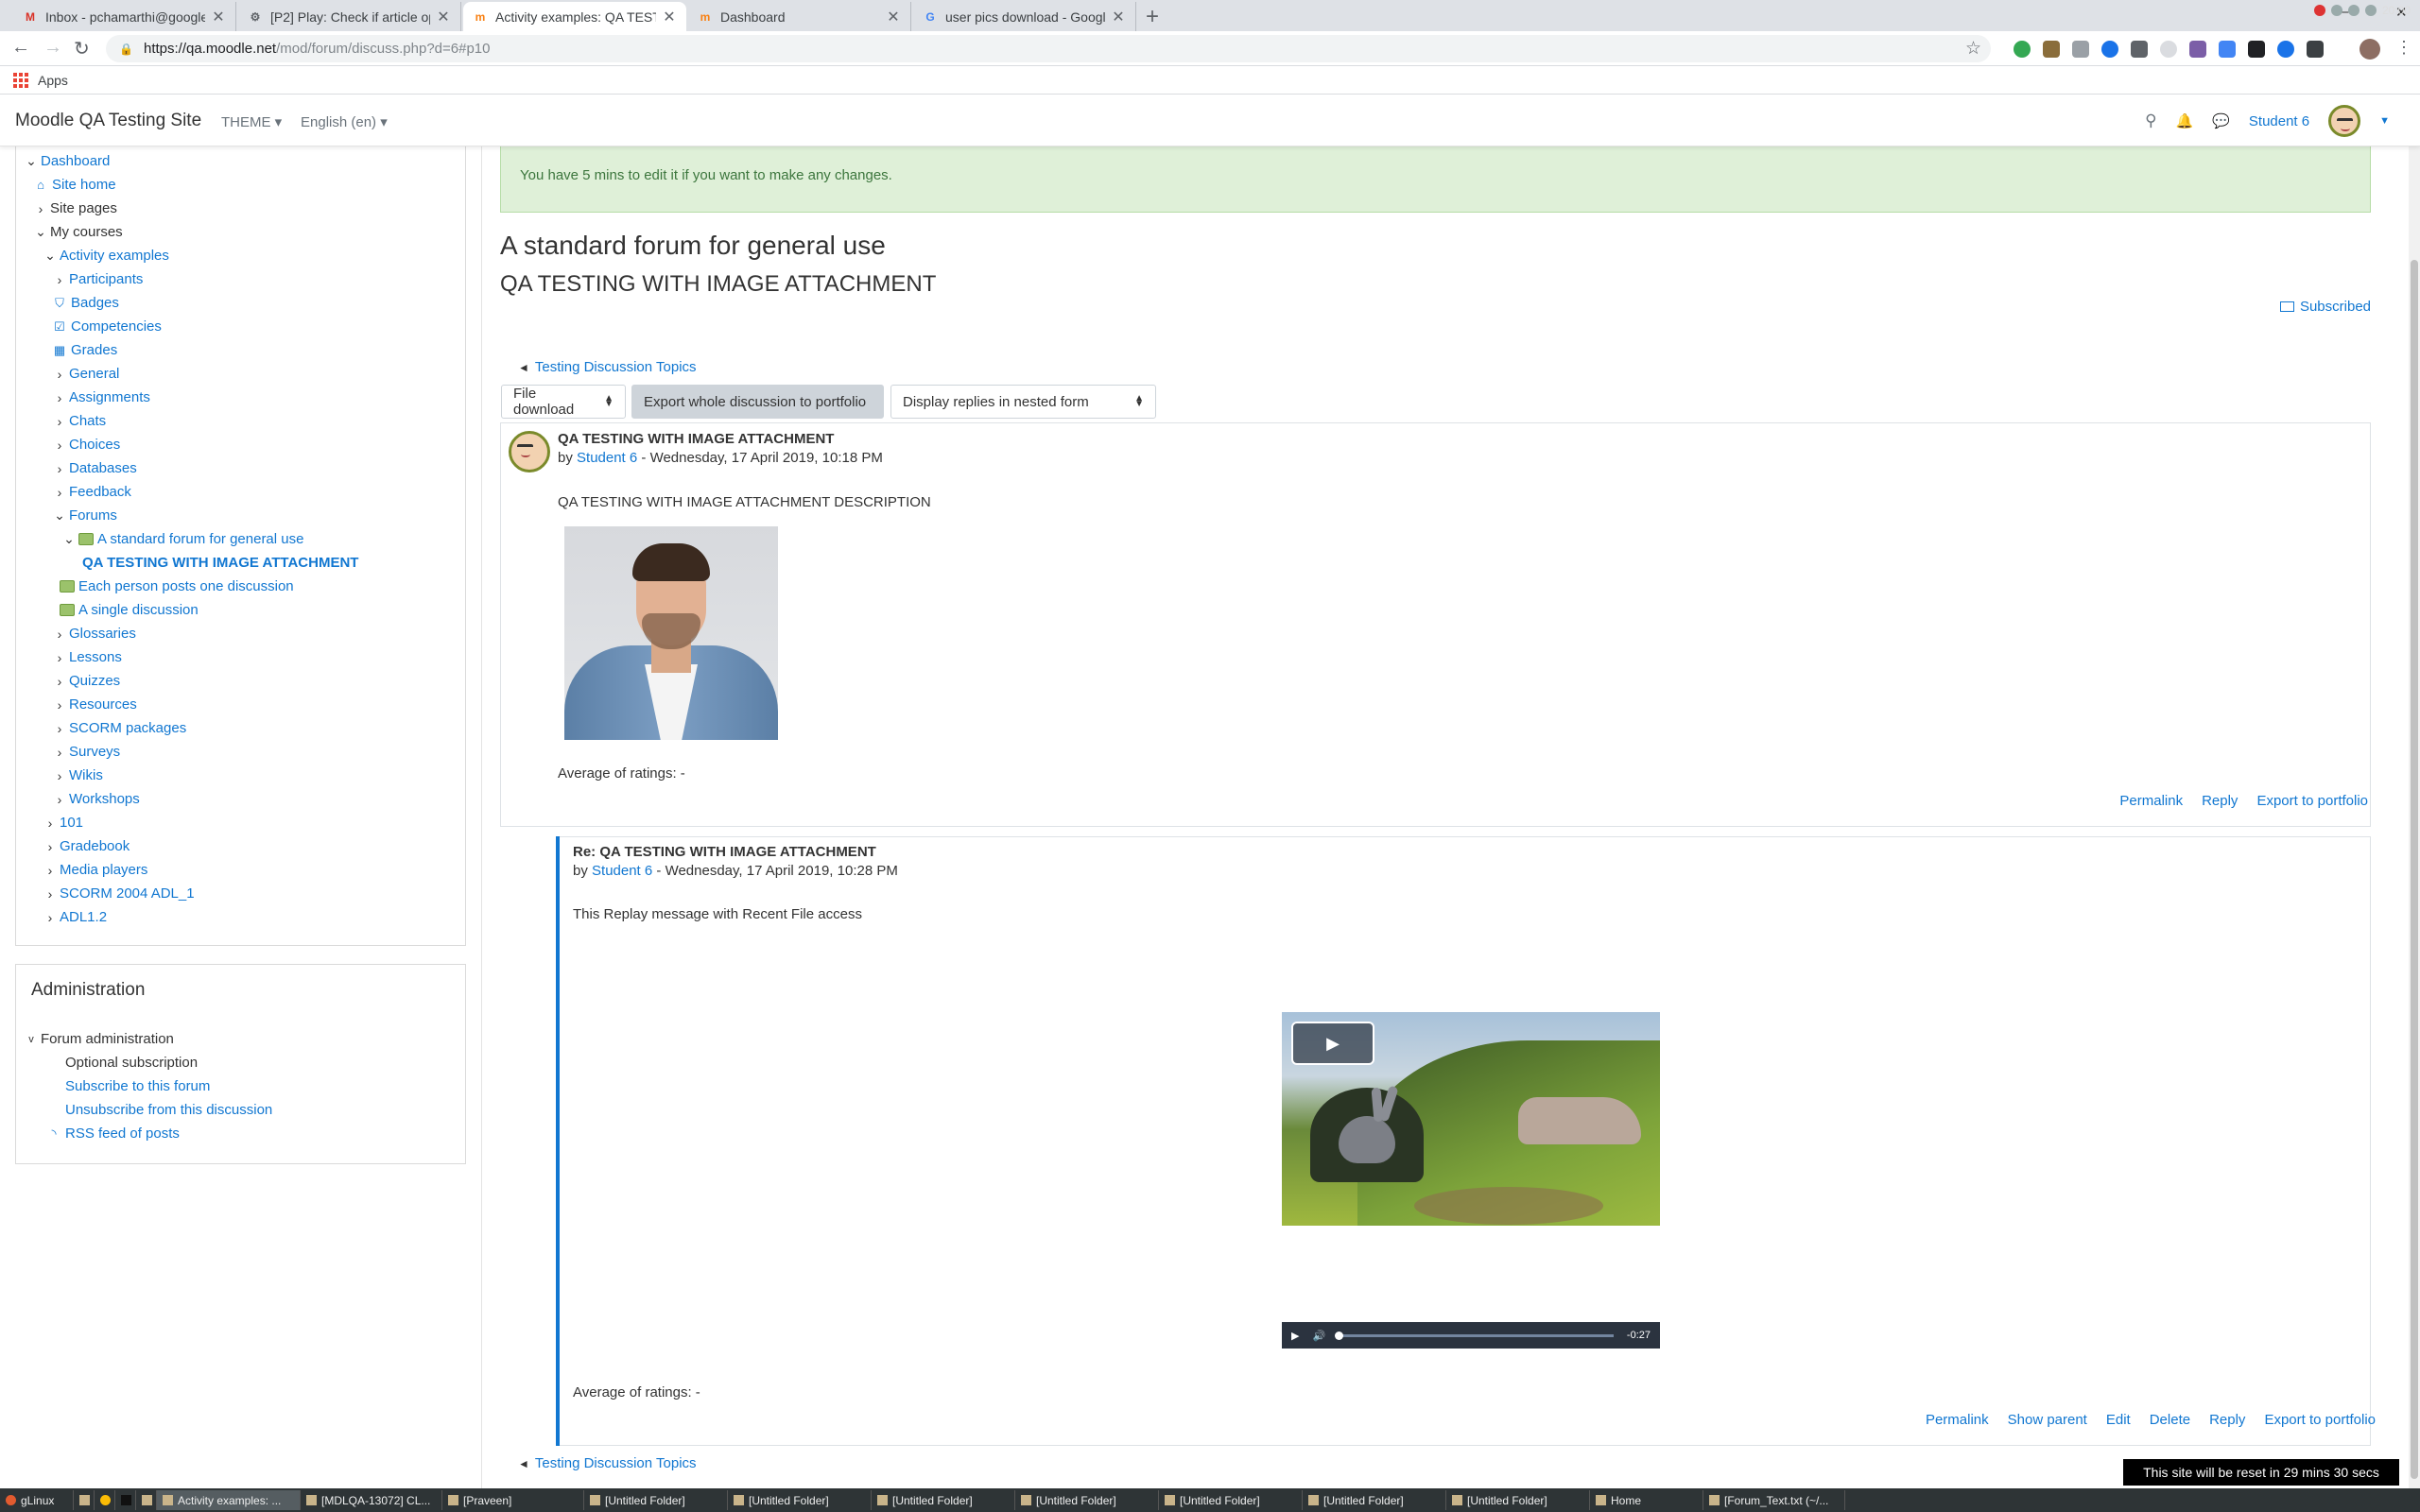 The width and height of the screenshot is (2420, 1512). What do you see at coordinates (2336, 10) in the screenshot?
I see `tray-network-icon` at bounding box center [2336, 10].